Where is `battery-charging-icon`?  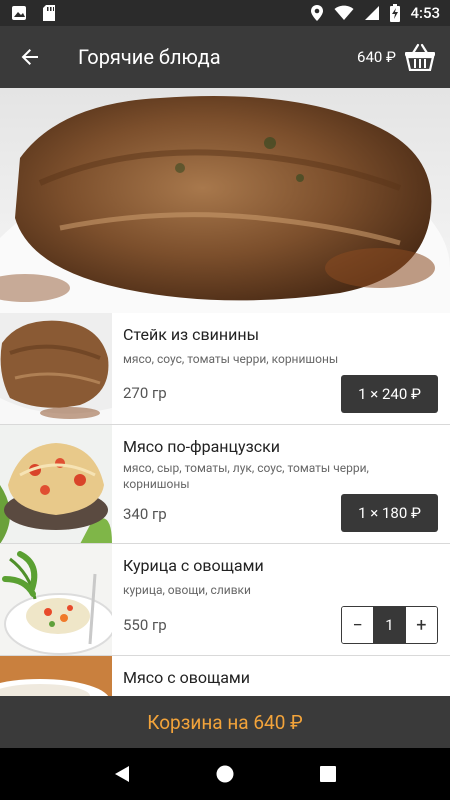 battery-charging-icon is located at coordinates (395, 13).